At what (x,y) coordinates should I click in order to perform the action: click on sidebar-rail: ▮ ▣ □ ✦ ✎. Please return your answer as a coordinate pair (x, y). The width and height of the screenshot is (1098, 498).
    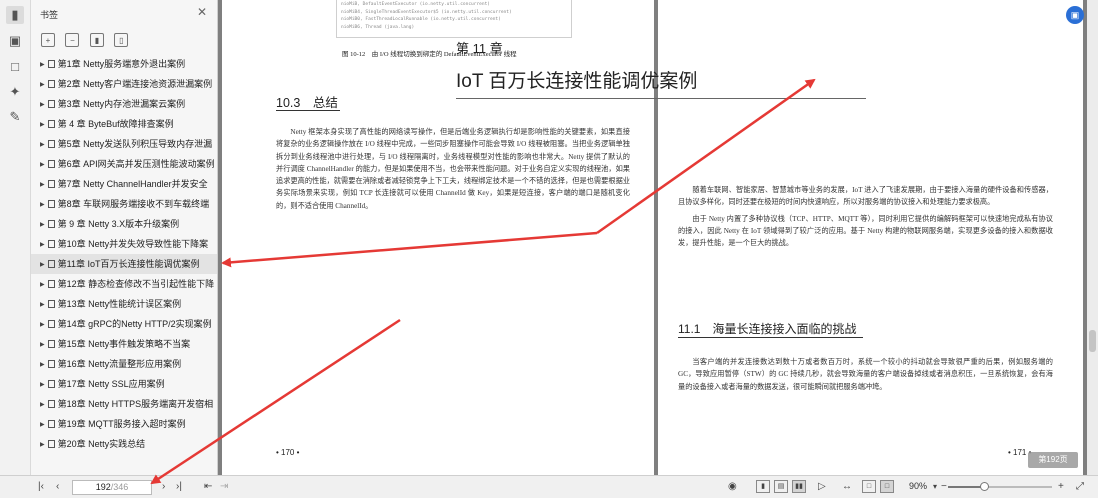
    Looking at the image, I should click on (15, 237).